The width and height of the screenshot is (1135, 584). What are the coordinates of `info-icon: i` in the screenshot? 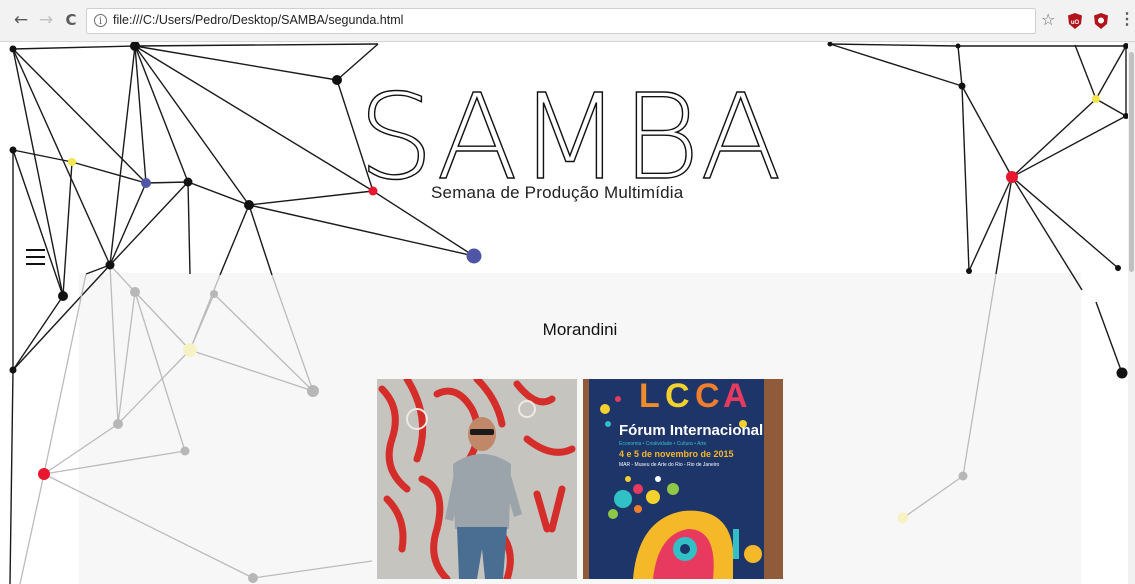 It's located at (100, 20).